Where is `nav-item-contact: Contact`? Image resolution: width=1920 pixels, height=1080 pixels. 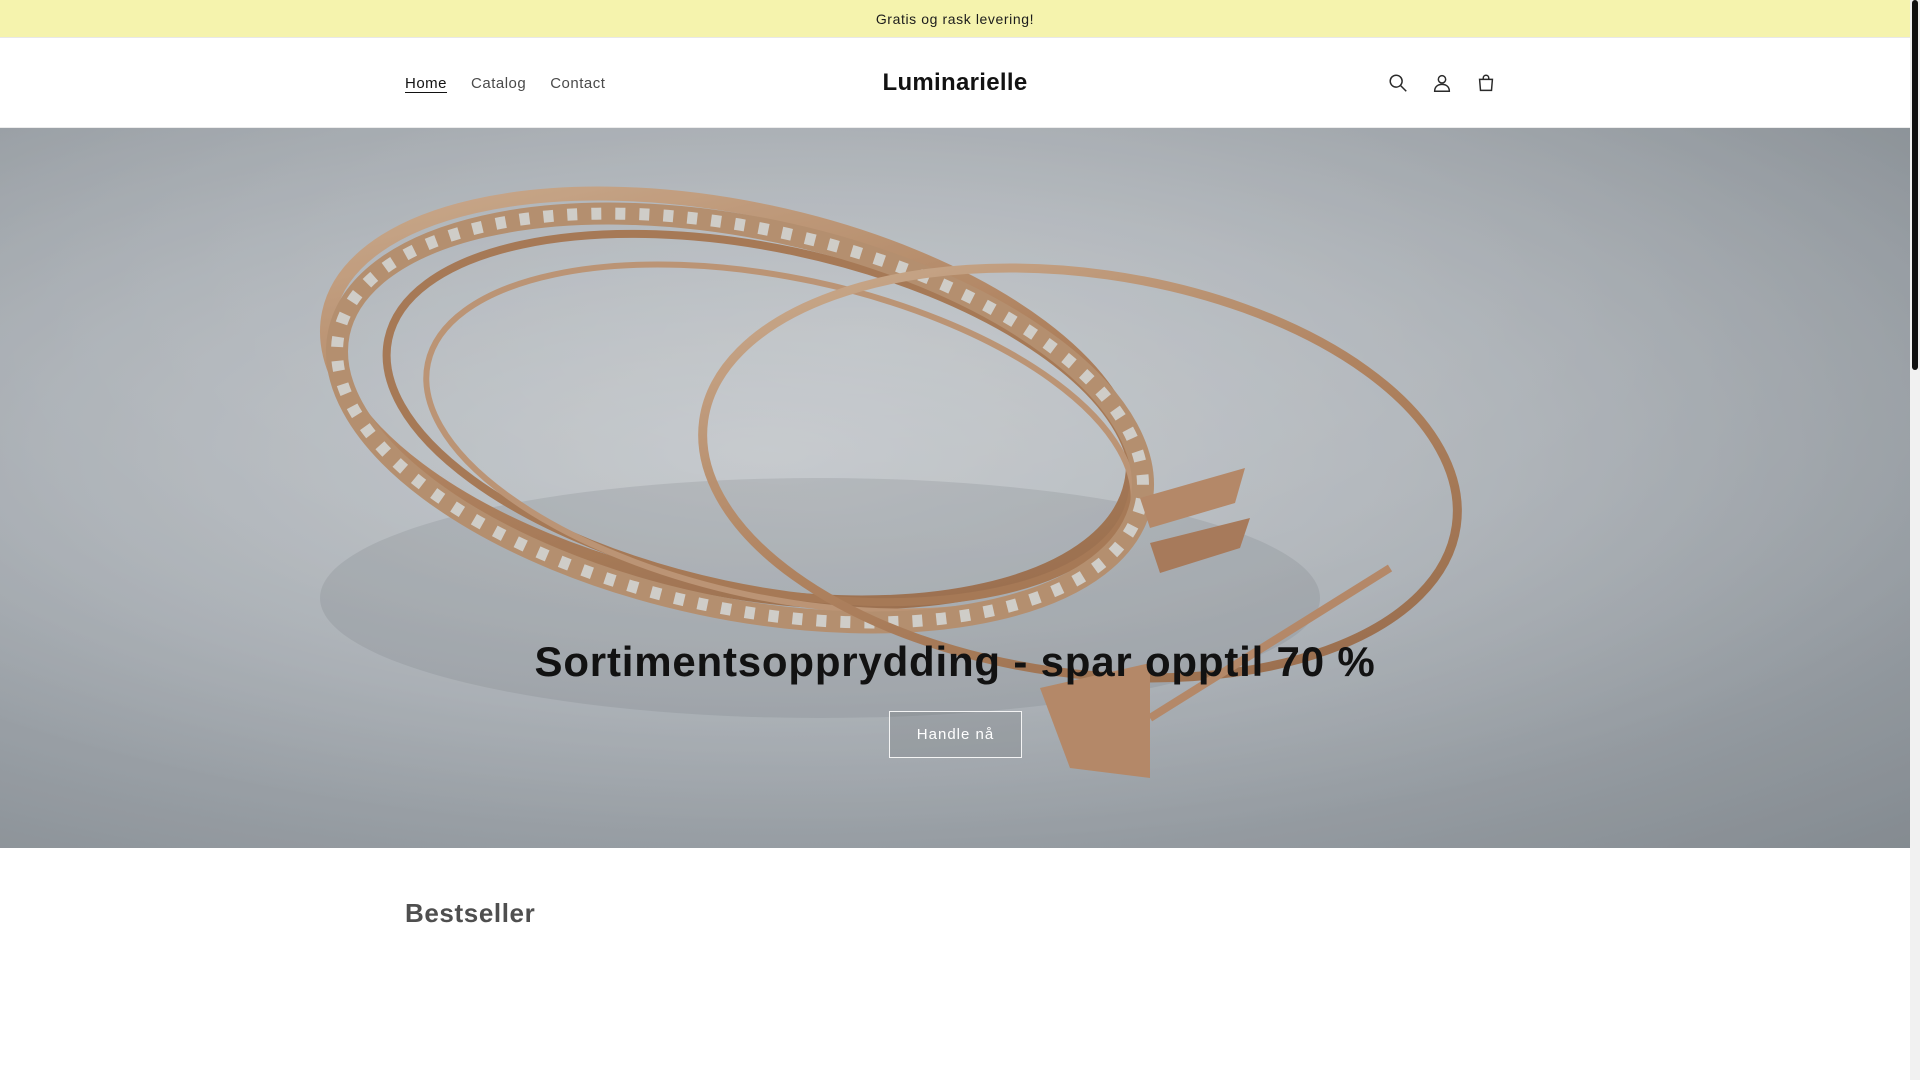 nav-item-contact: Contact is located at coordinates (577, 83).